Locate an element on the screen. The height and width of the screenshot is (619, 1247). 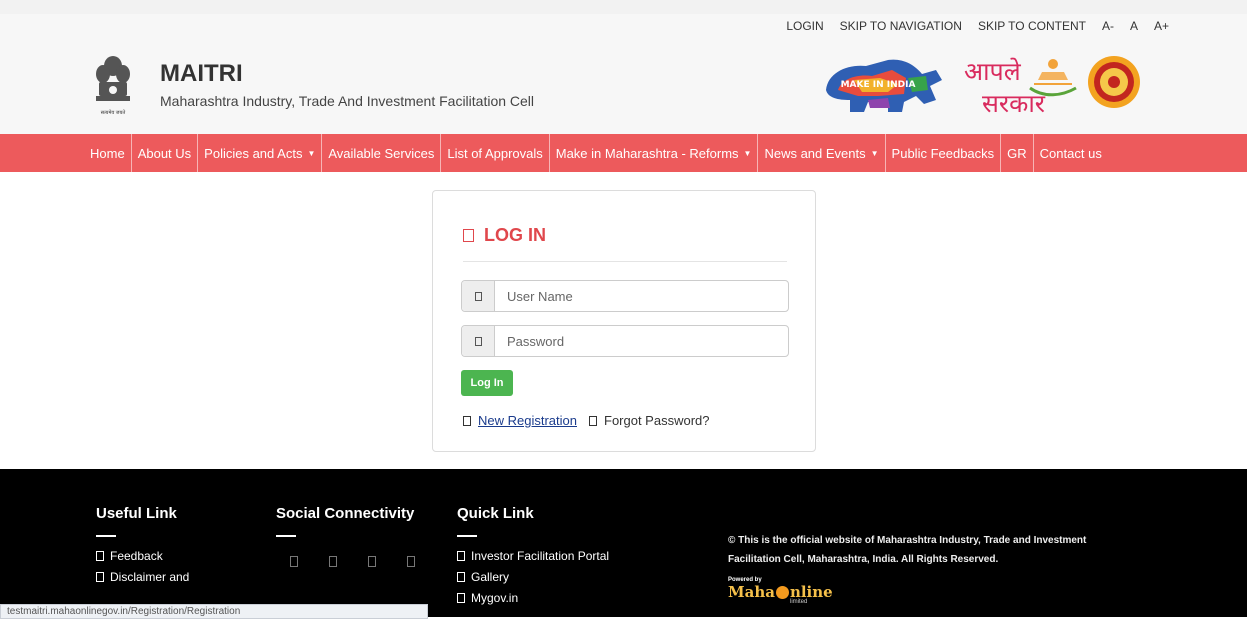
login-title: LOG IN is located at coordinates (504, 235).